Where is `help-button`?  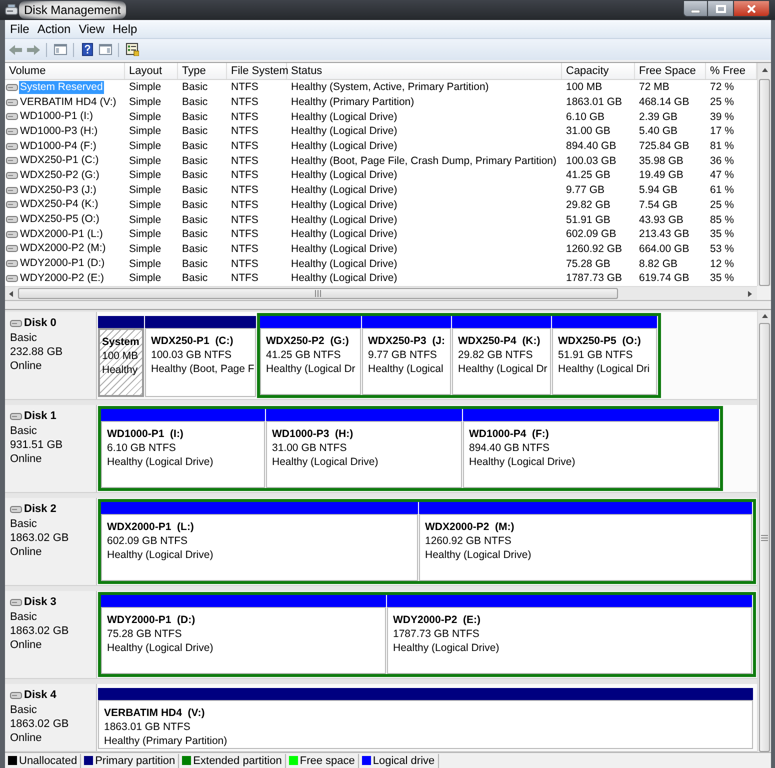
help-button is located at coordinates (87, 50).